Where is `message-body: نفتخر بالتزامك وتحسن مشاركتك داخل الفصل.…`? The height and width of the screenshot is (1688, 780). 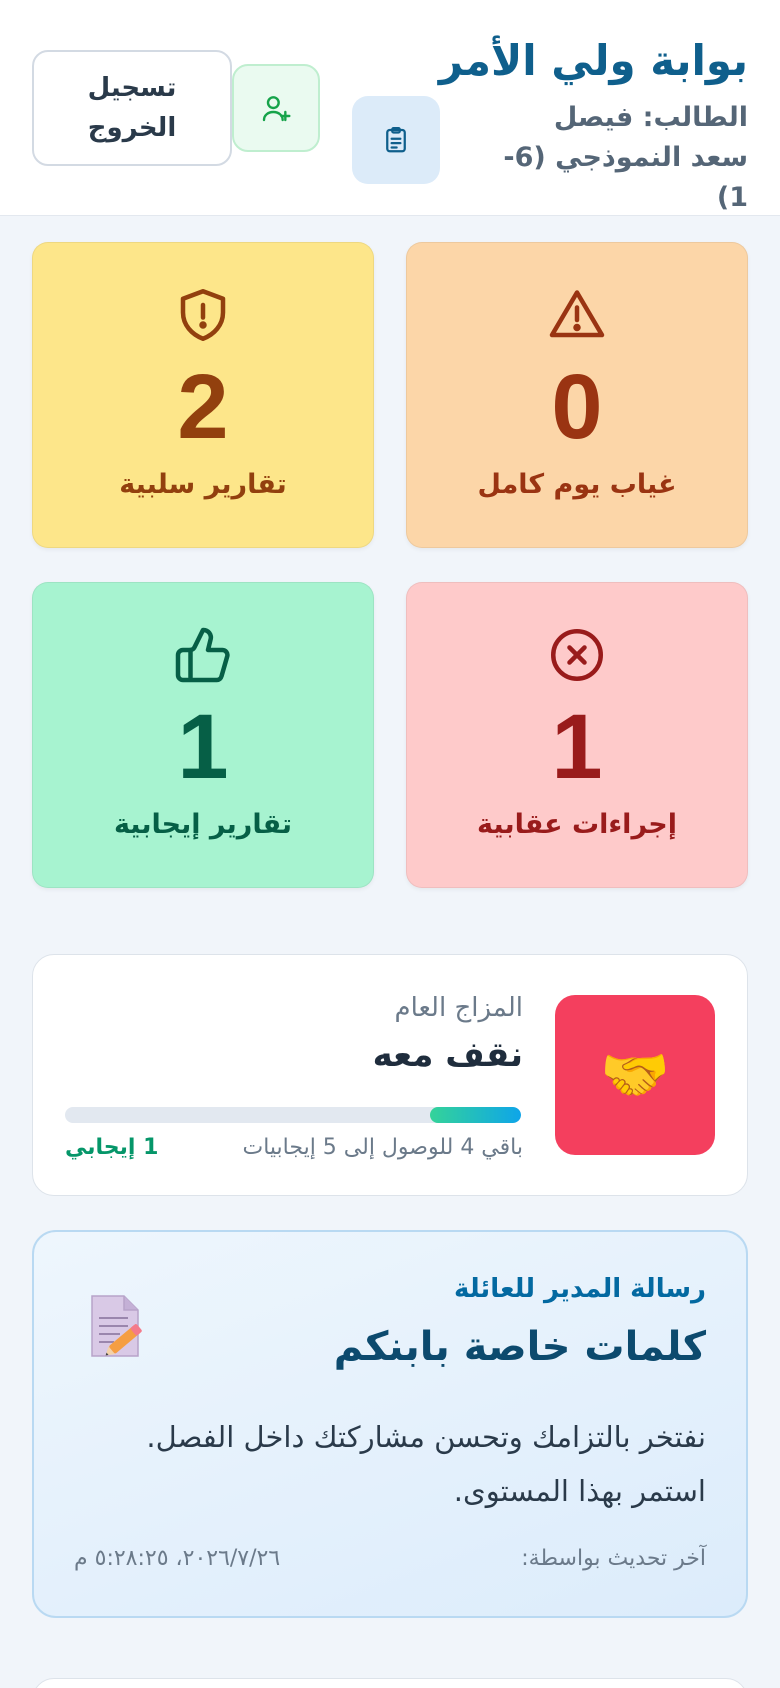
message-body: نفتخر بالتزامك وتحسن مشاركتك داخل الفصل.… is located at coordinates (426, 1464).